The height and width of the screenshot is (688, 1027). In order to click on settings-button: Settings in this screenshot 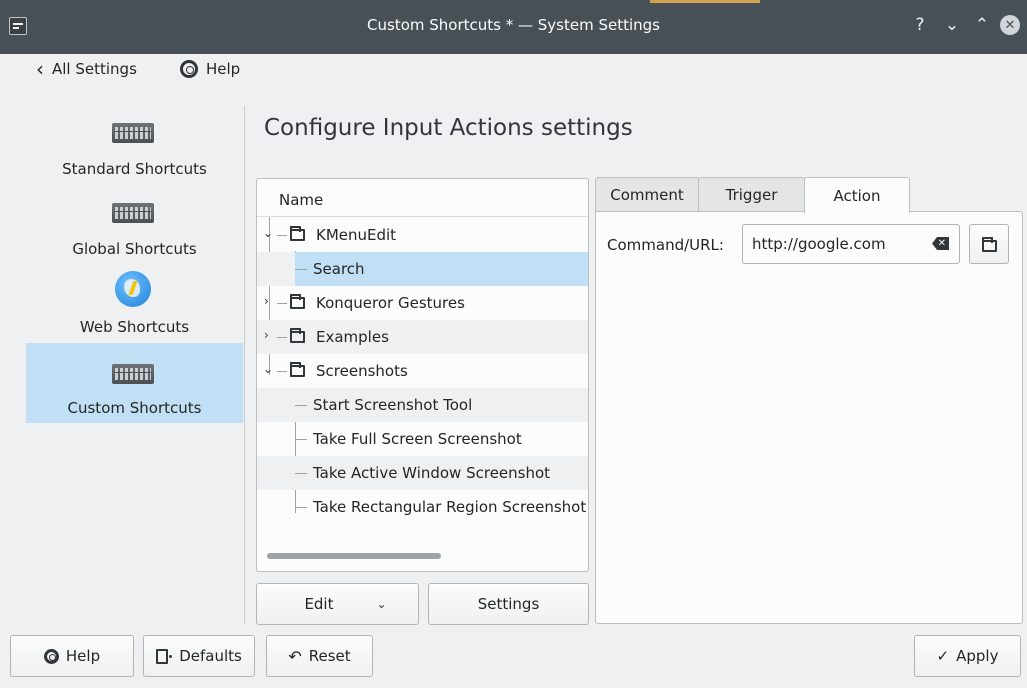, I will do `click(508, 604)`.